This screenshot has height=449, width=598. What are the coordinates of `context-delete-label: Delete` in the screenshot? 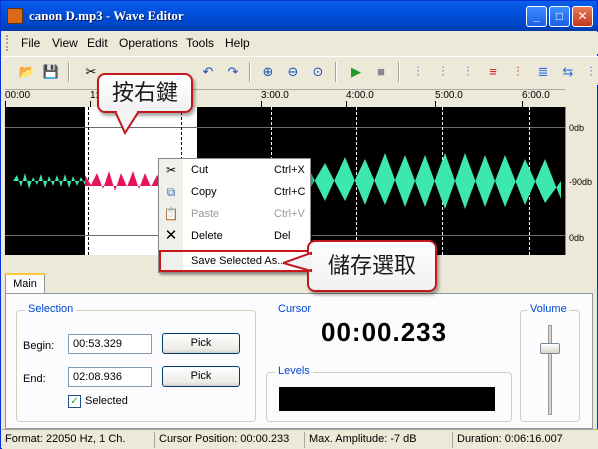 It's located at (207, 236).